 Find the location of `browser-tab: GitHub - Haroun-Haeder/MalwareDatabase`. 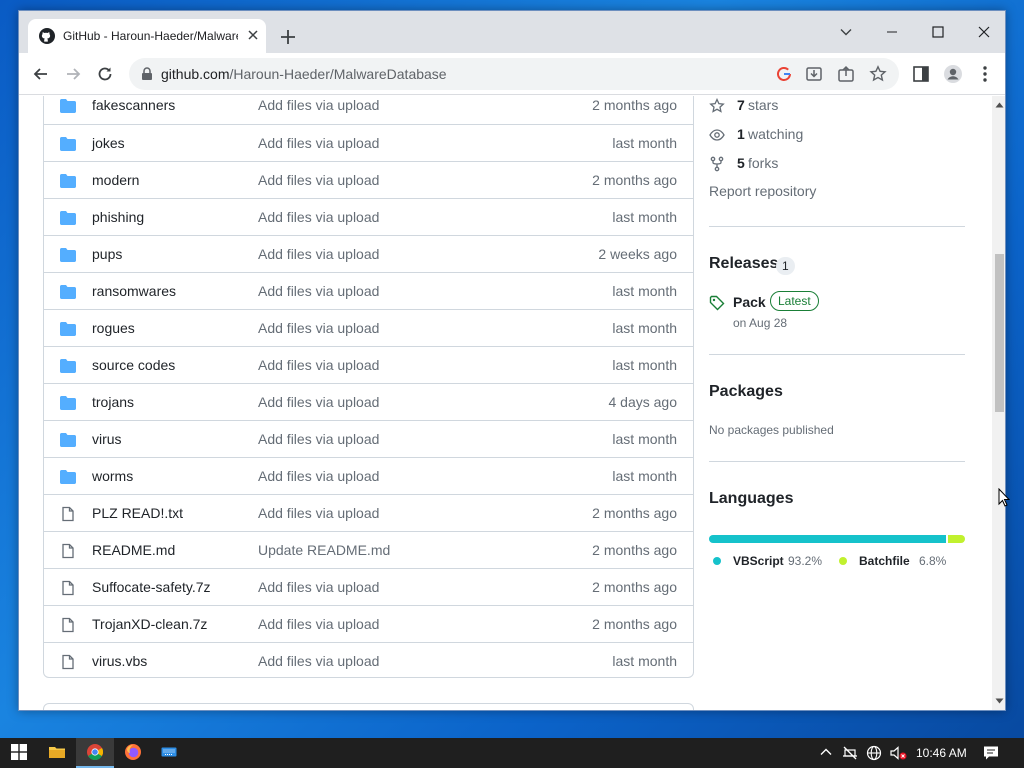

browser-tab: GitHub - Haroun-Haeder/MalwareDatabase is located at coordinates (147, 36).